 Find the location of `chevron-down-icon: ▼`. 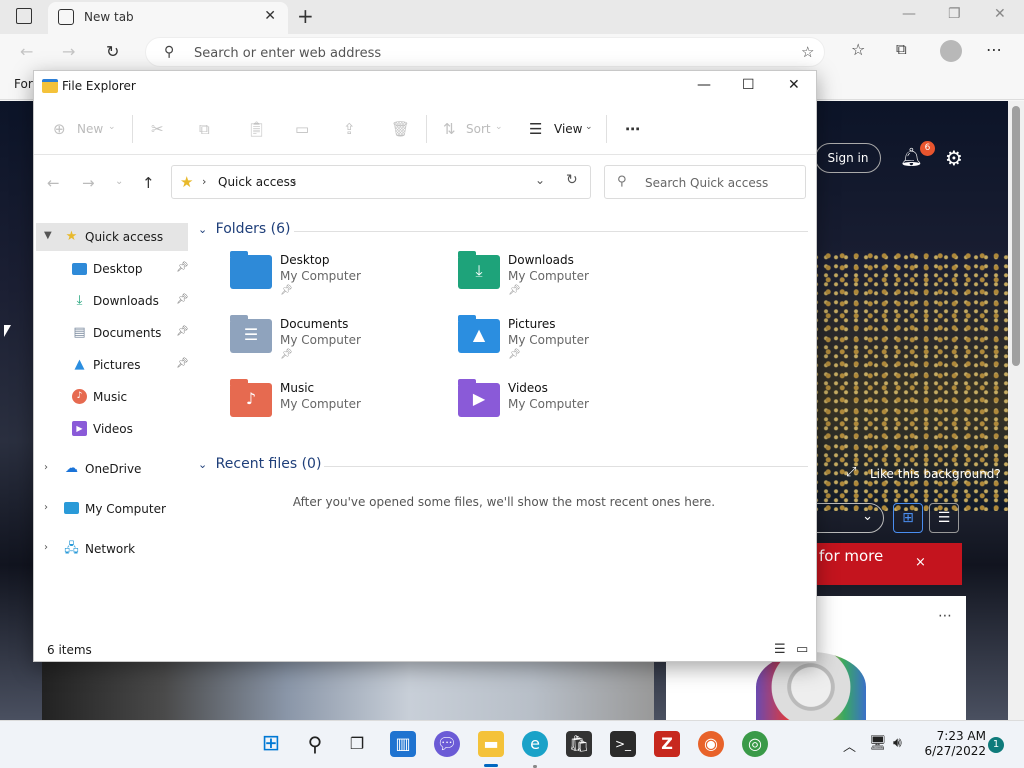

chevron-down-icon: ▼ is located at coordinates (48, 235).